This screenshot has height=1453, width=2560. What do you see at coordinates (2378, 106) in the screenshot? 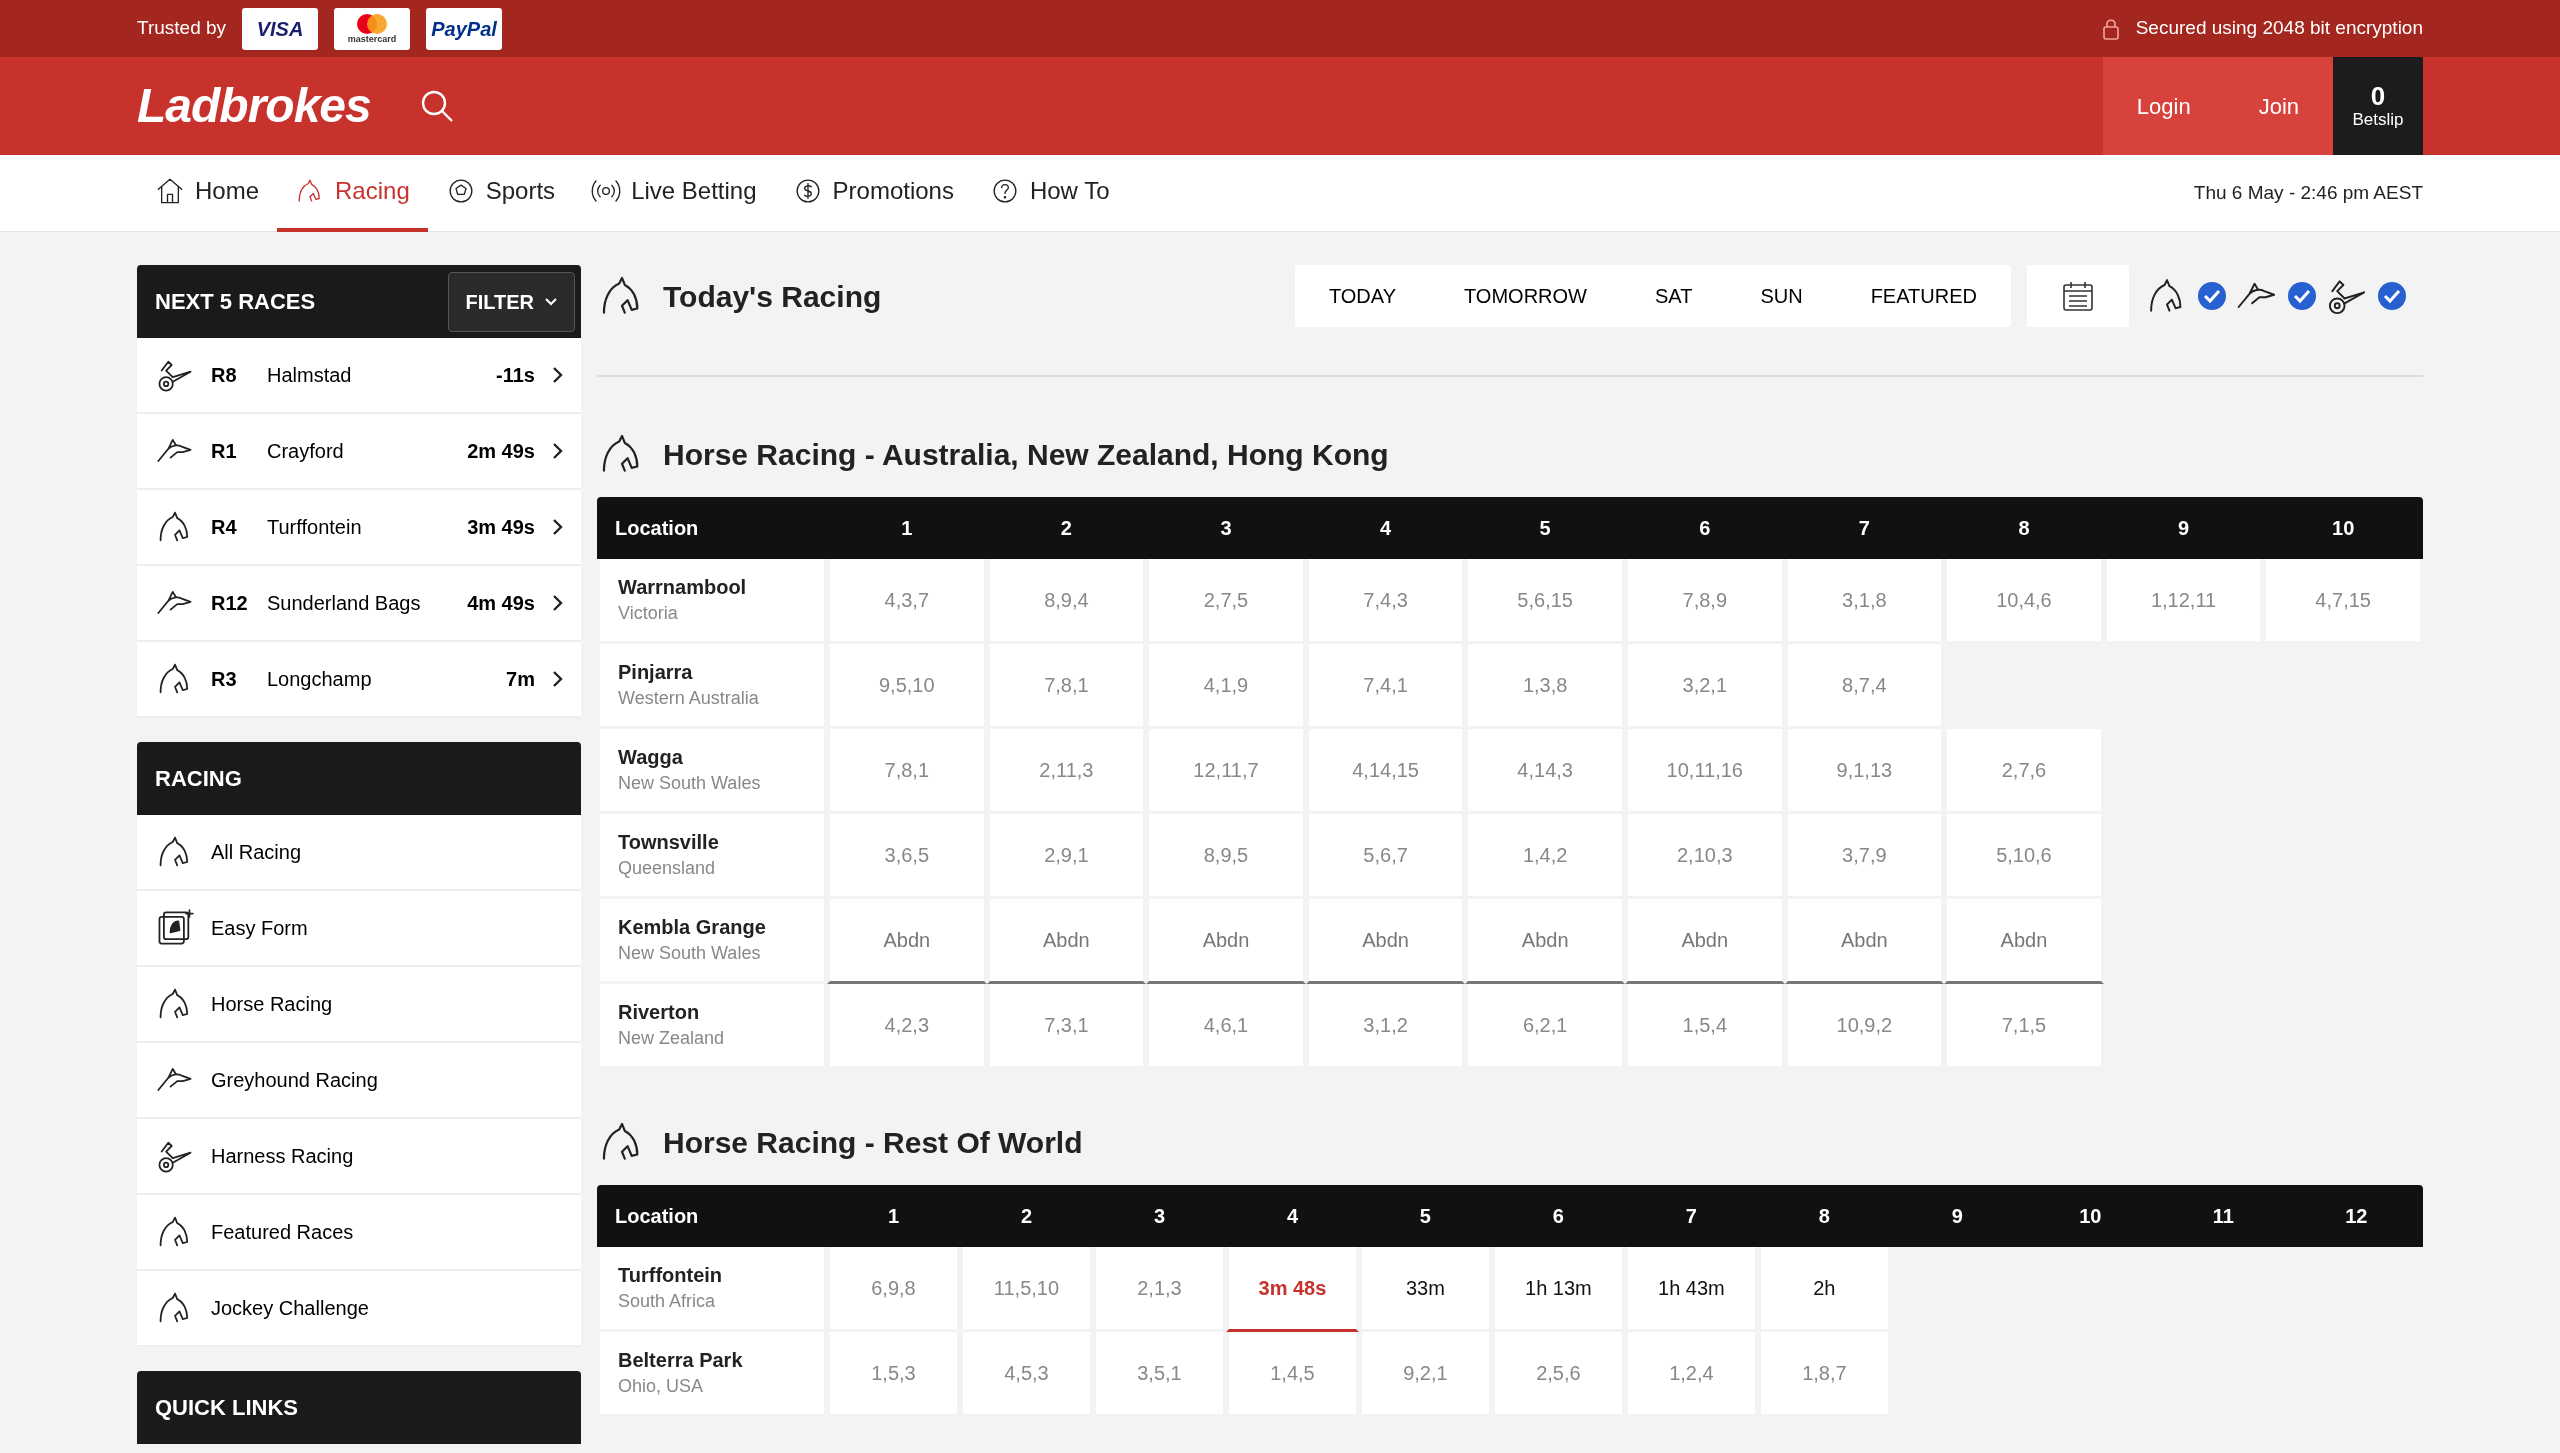
I see `betslip-button: 0 Betslip` at bounding box center [2378, 106].